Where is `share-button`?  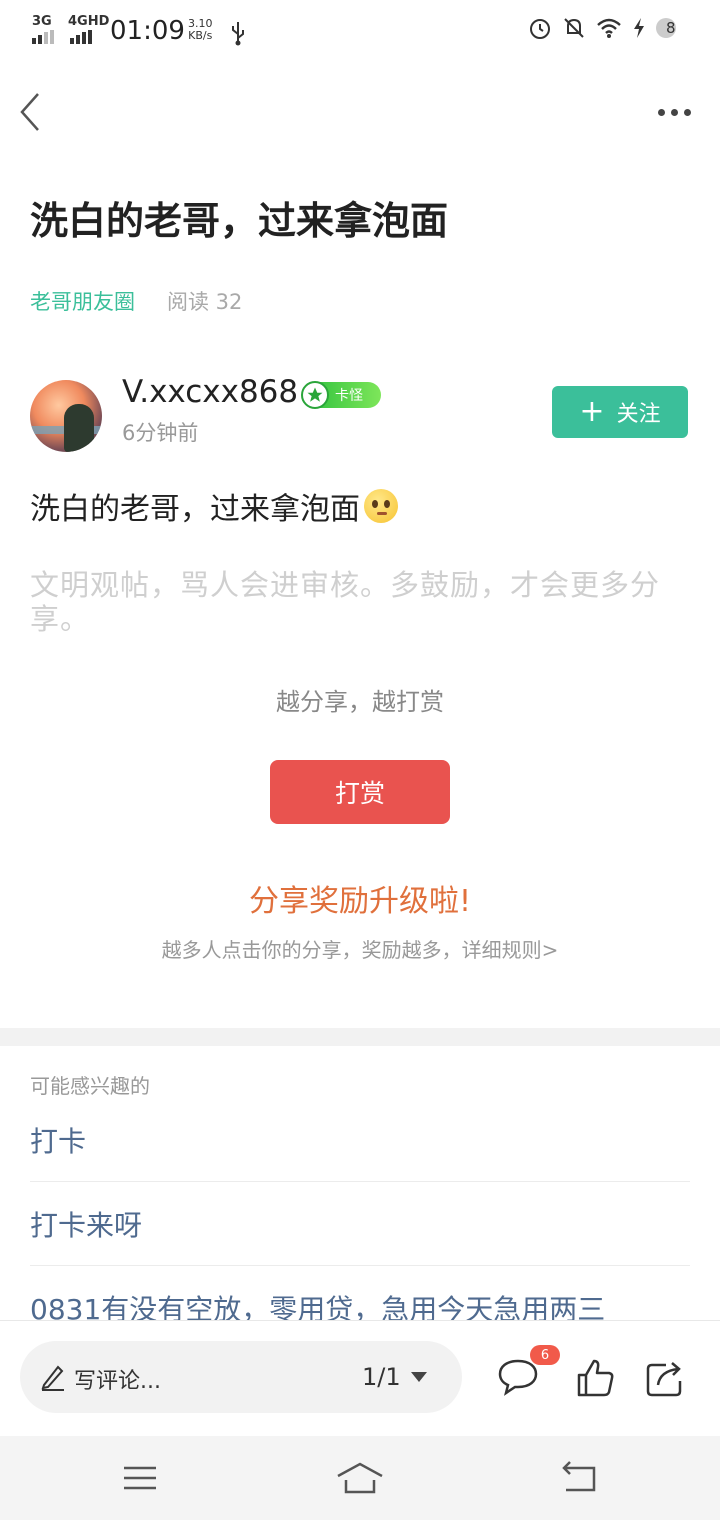
share-button is located at coordinates (668, 1381).